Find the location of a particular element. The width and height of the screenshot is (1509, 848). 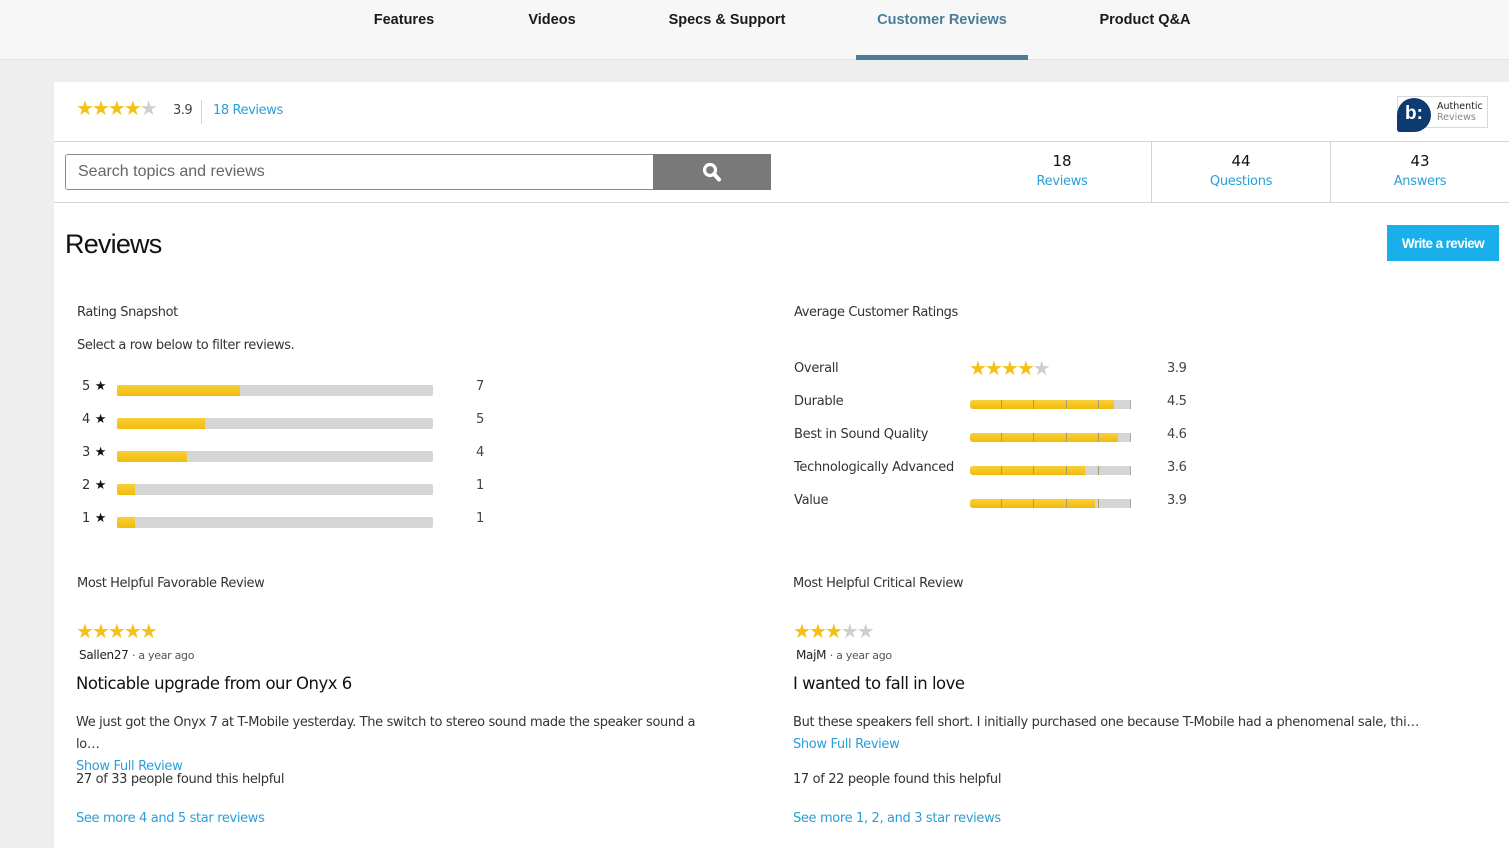

avg-row-durable: Durable 4.5 is located at coordinates (994, 405).